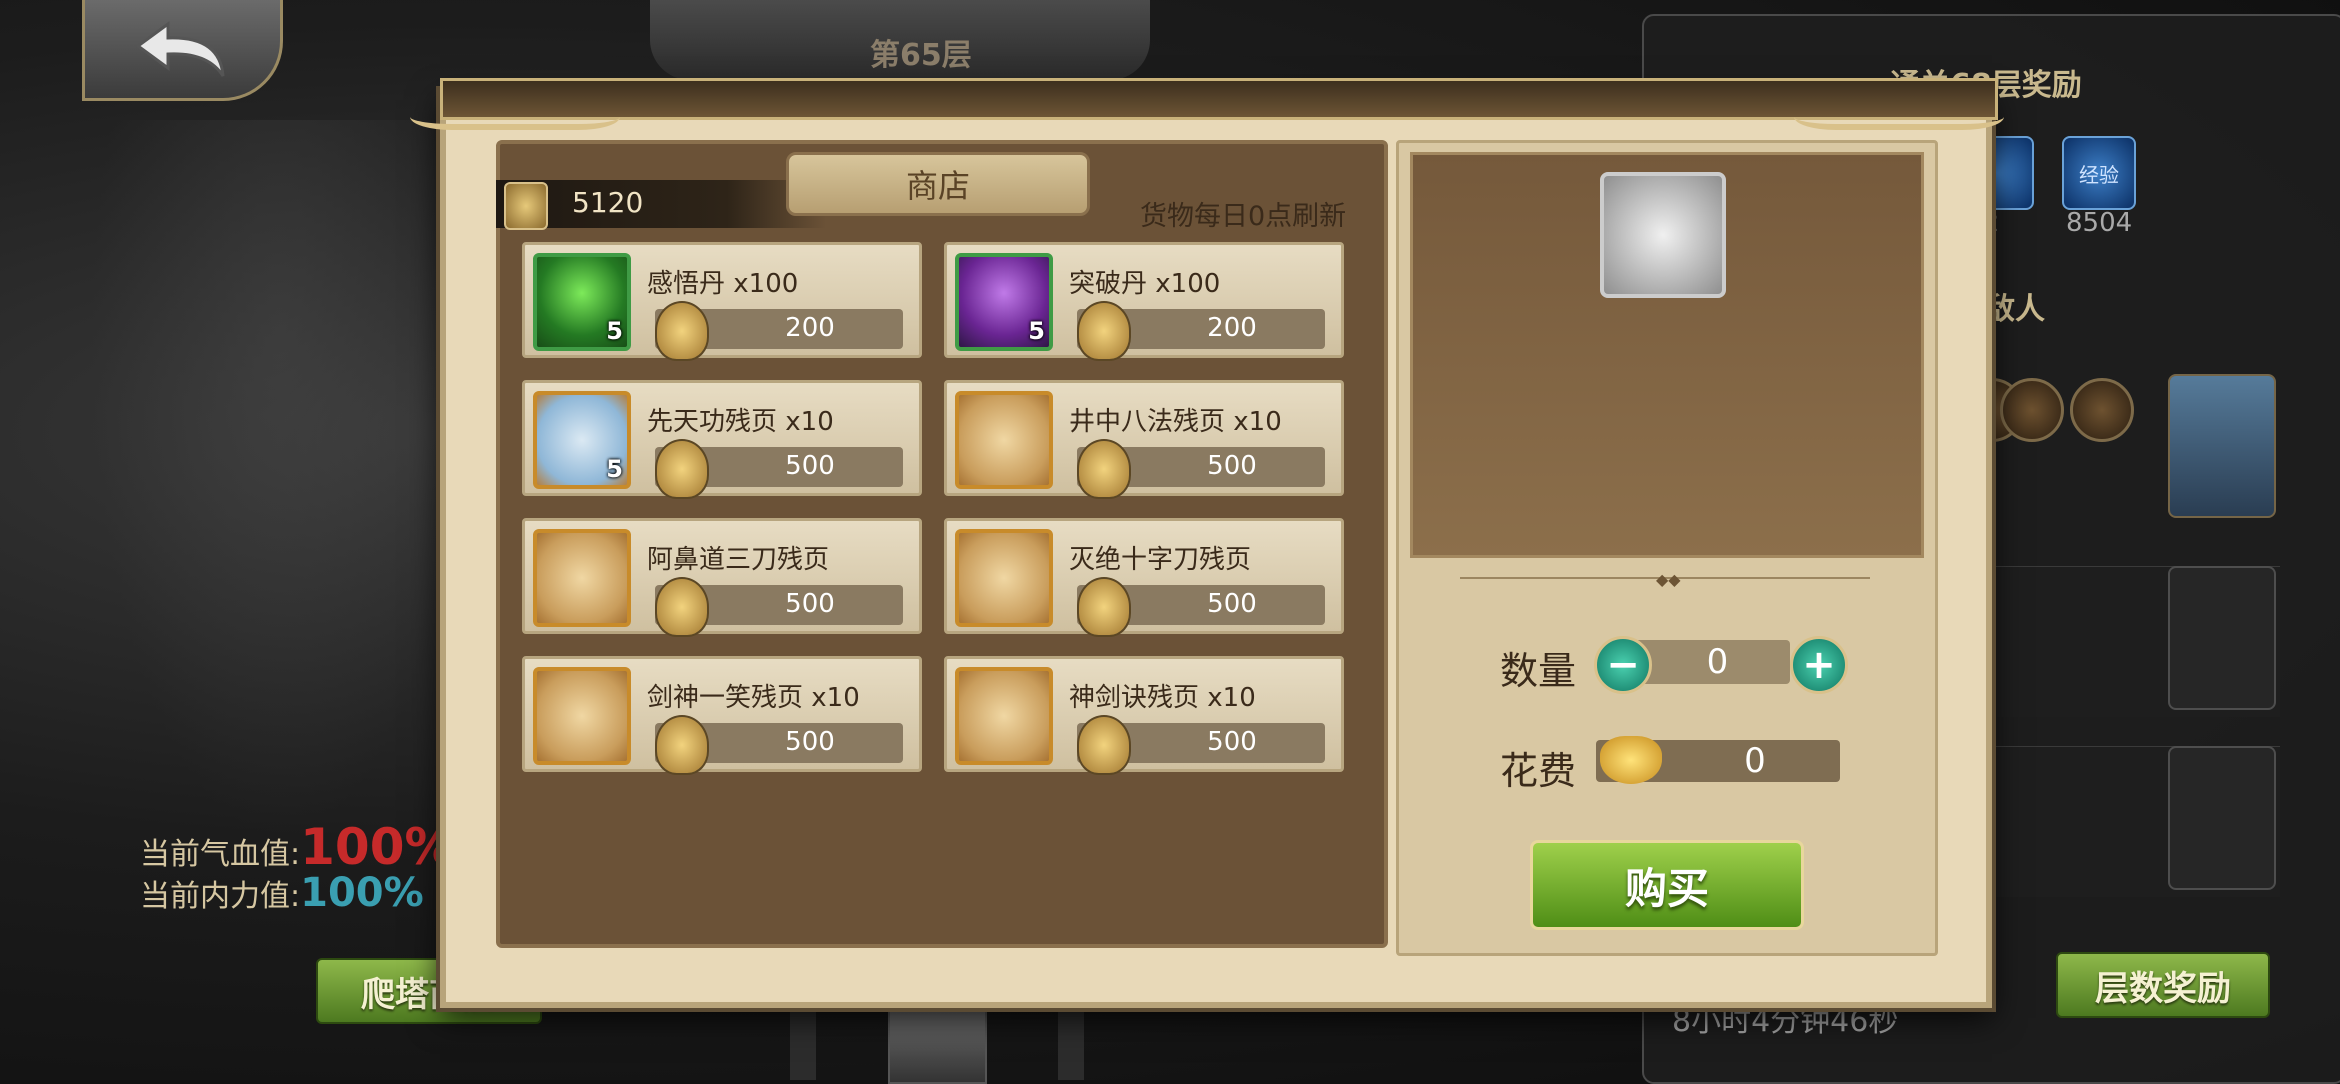 This screenshot has width=2340, height=1084. What do you see at coordinates (738, 560) in the screenshot?
I see `item-name: 阿鼻道三刀残页` at bounding box center [738, 560].